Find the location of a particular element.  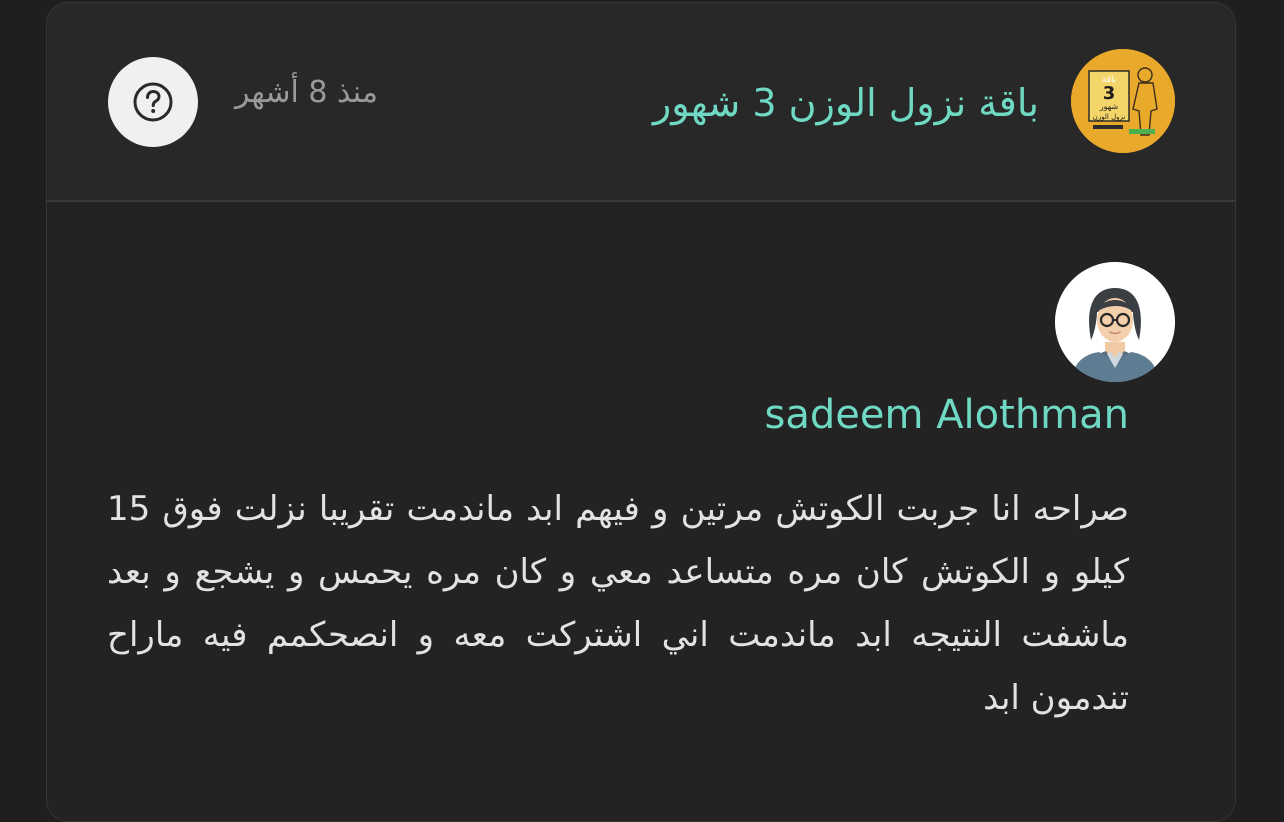

female-avatar-icon is located at coordinates (1115, 322).